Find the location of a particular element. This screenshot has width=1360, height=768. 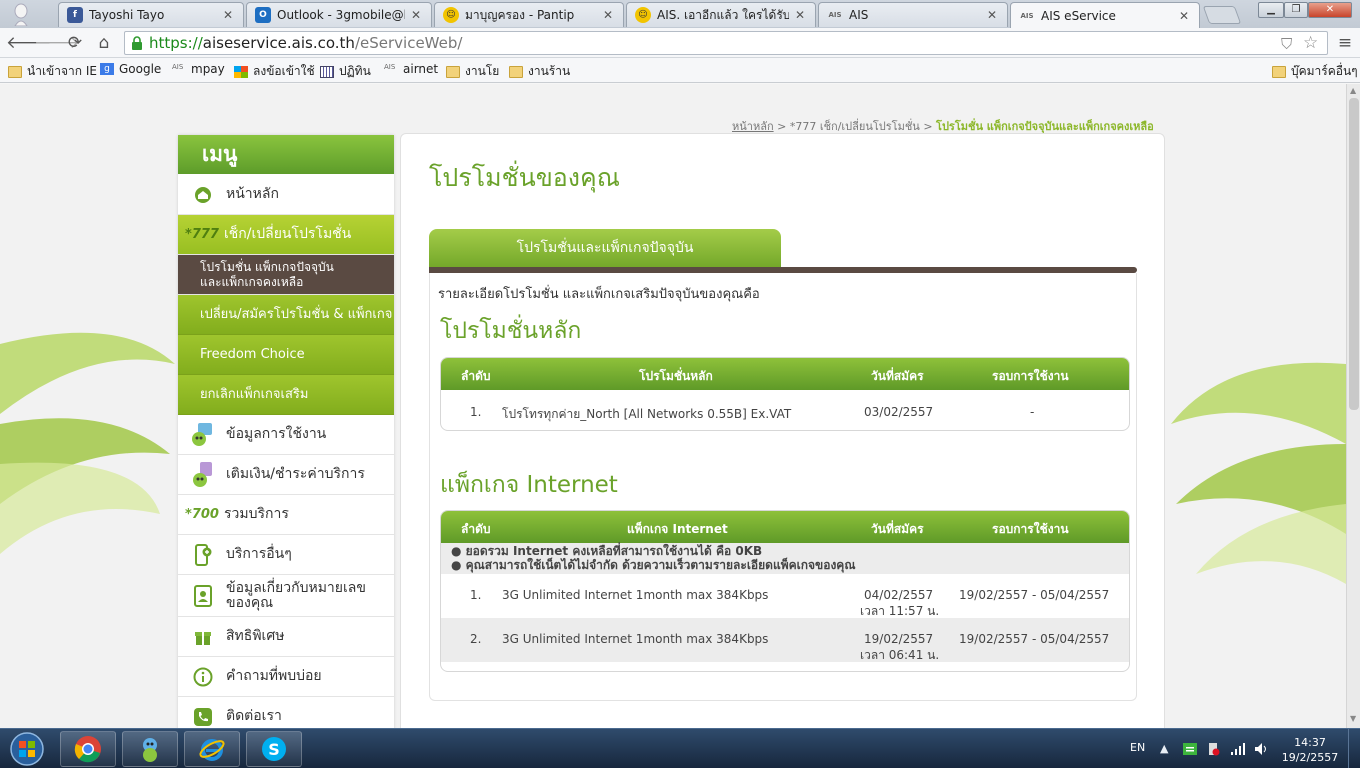

menu-icon: ≡ is located at coordinates (1345, 43).